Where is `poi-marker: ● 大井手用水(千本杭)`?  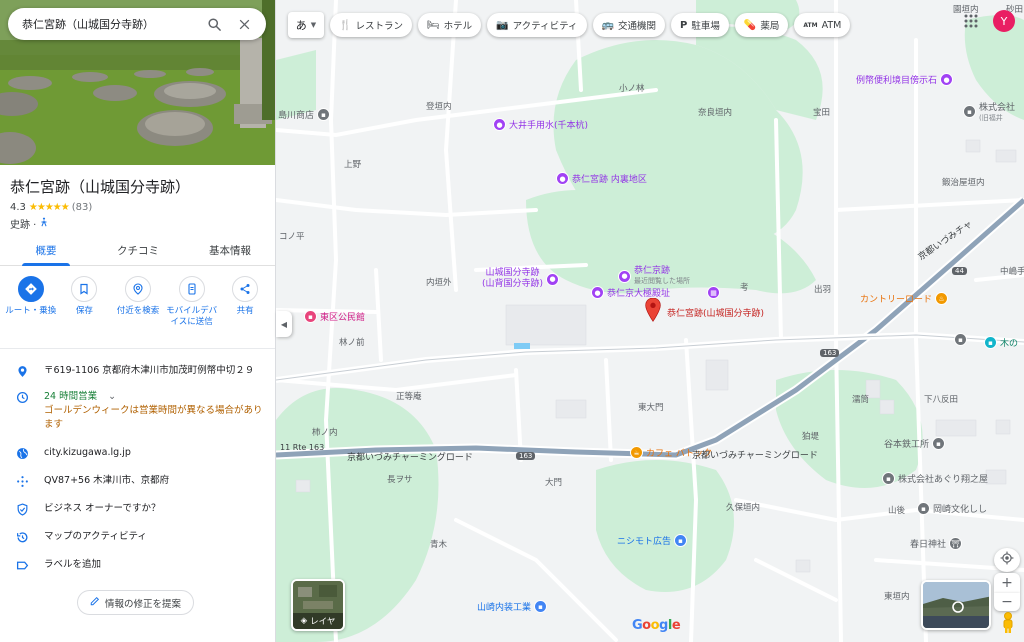
poi-marker: ● 大井手用水(千本杭) is located at coordinates (540, 124).